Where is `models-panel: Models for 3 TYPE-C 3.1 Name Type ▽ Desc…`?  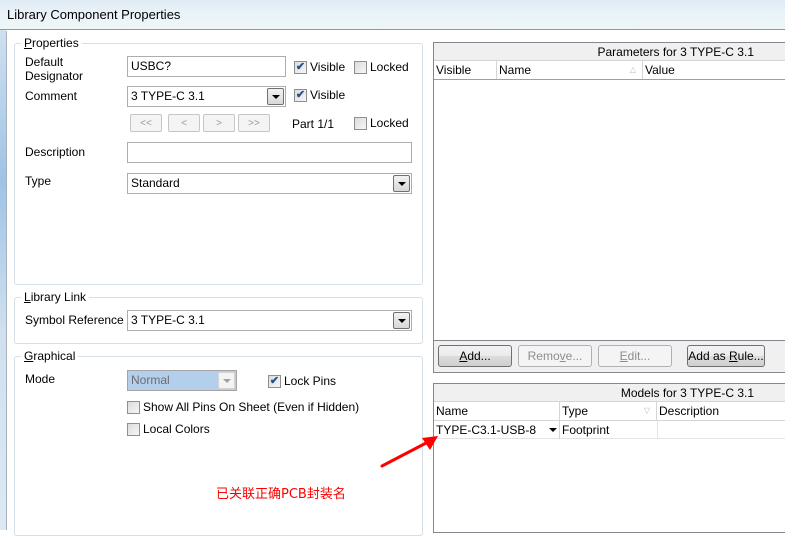
models-panel: Models for 3 TYPE-C 3.1 Name Type ▽ Desc… is located at coordinates (609, 458).